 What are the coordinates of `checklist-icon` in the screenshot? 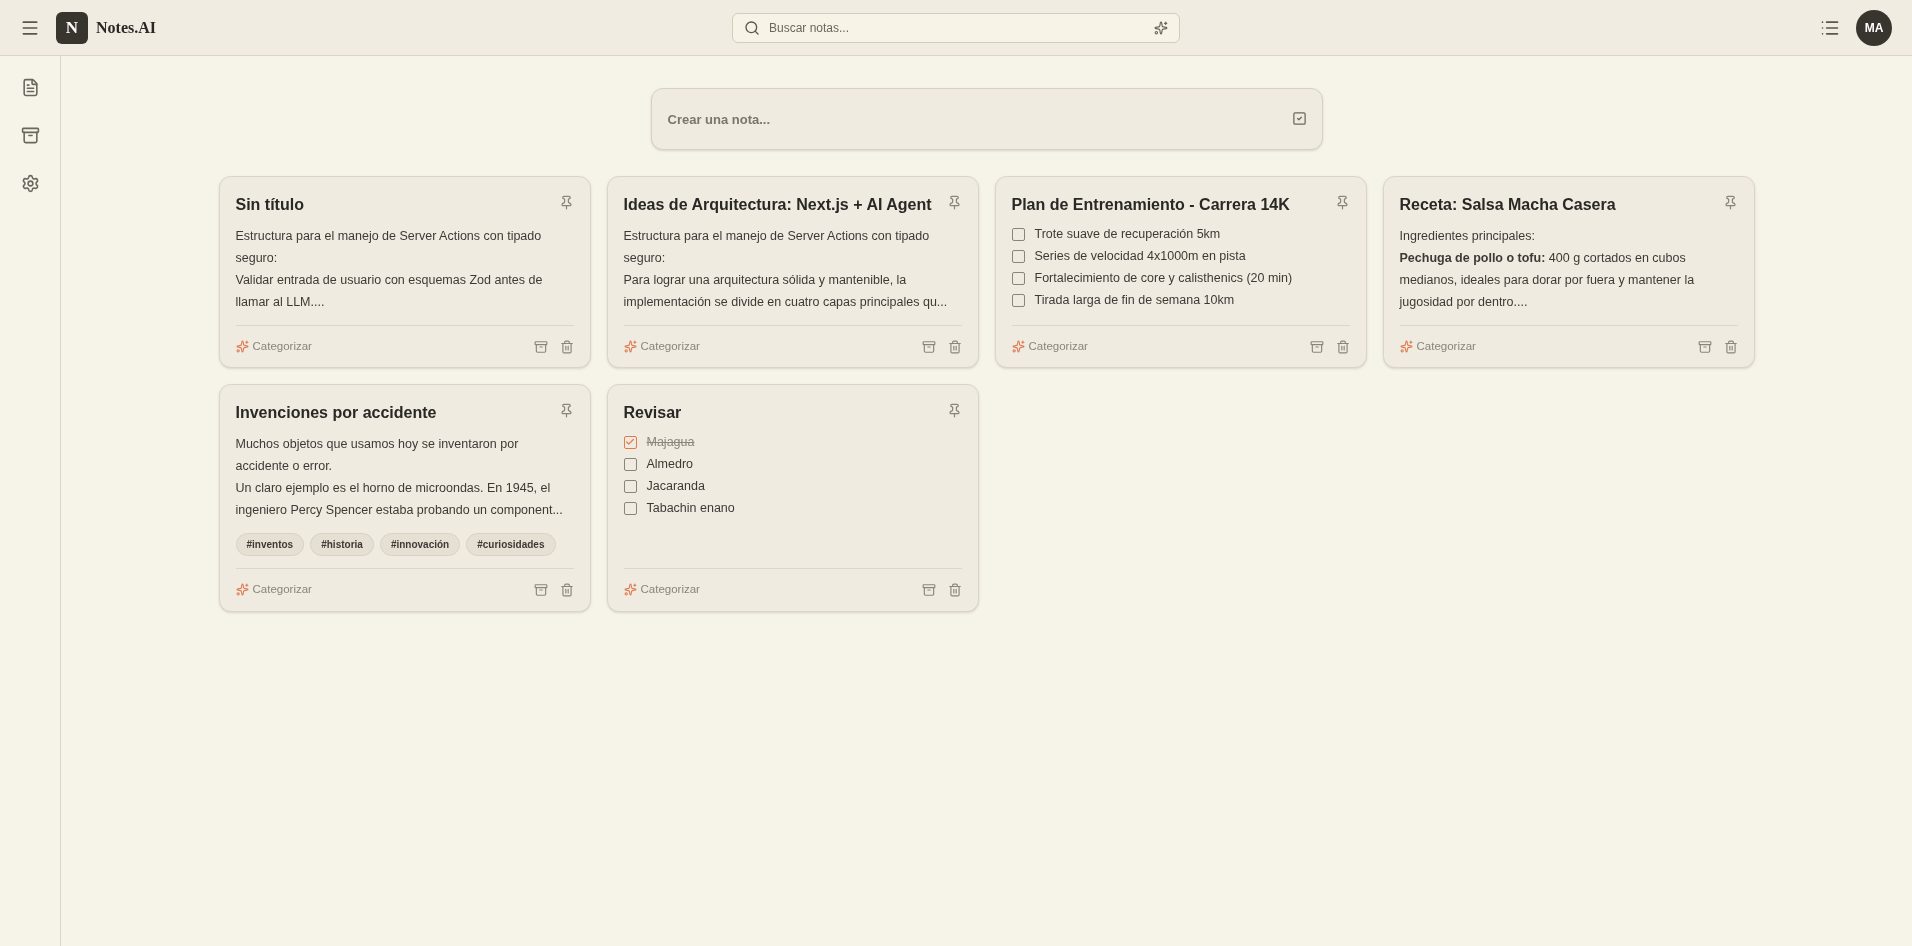 It's located at (1299, 118).